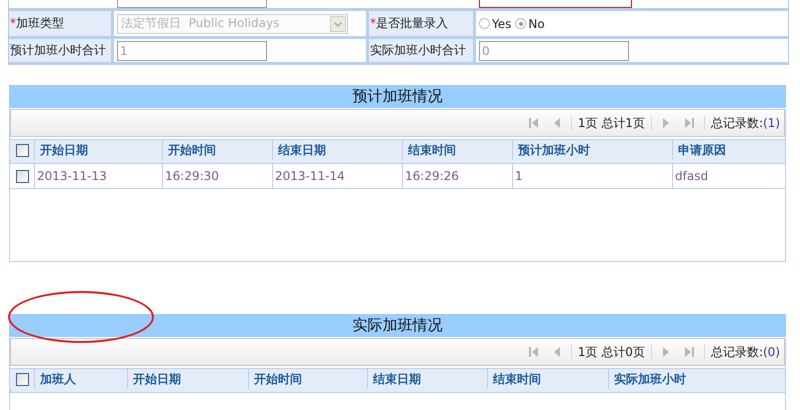 The width and height of the screenshot is (800, 410). Describe the element at coordinates (217, 176) in the screenshot. I see `table-cell: 16:29:30` at that location.